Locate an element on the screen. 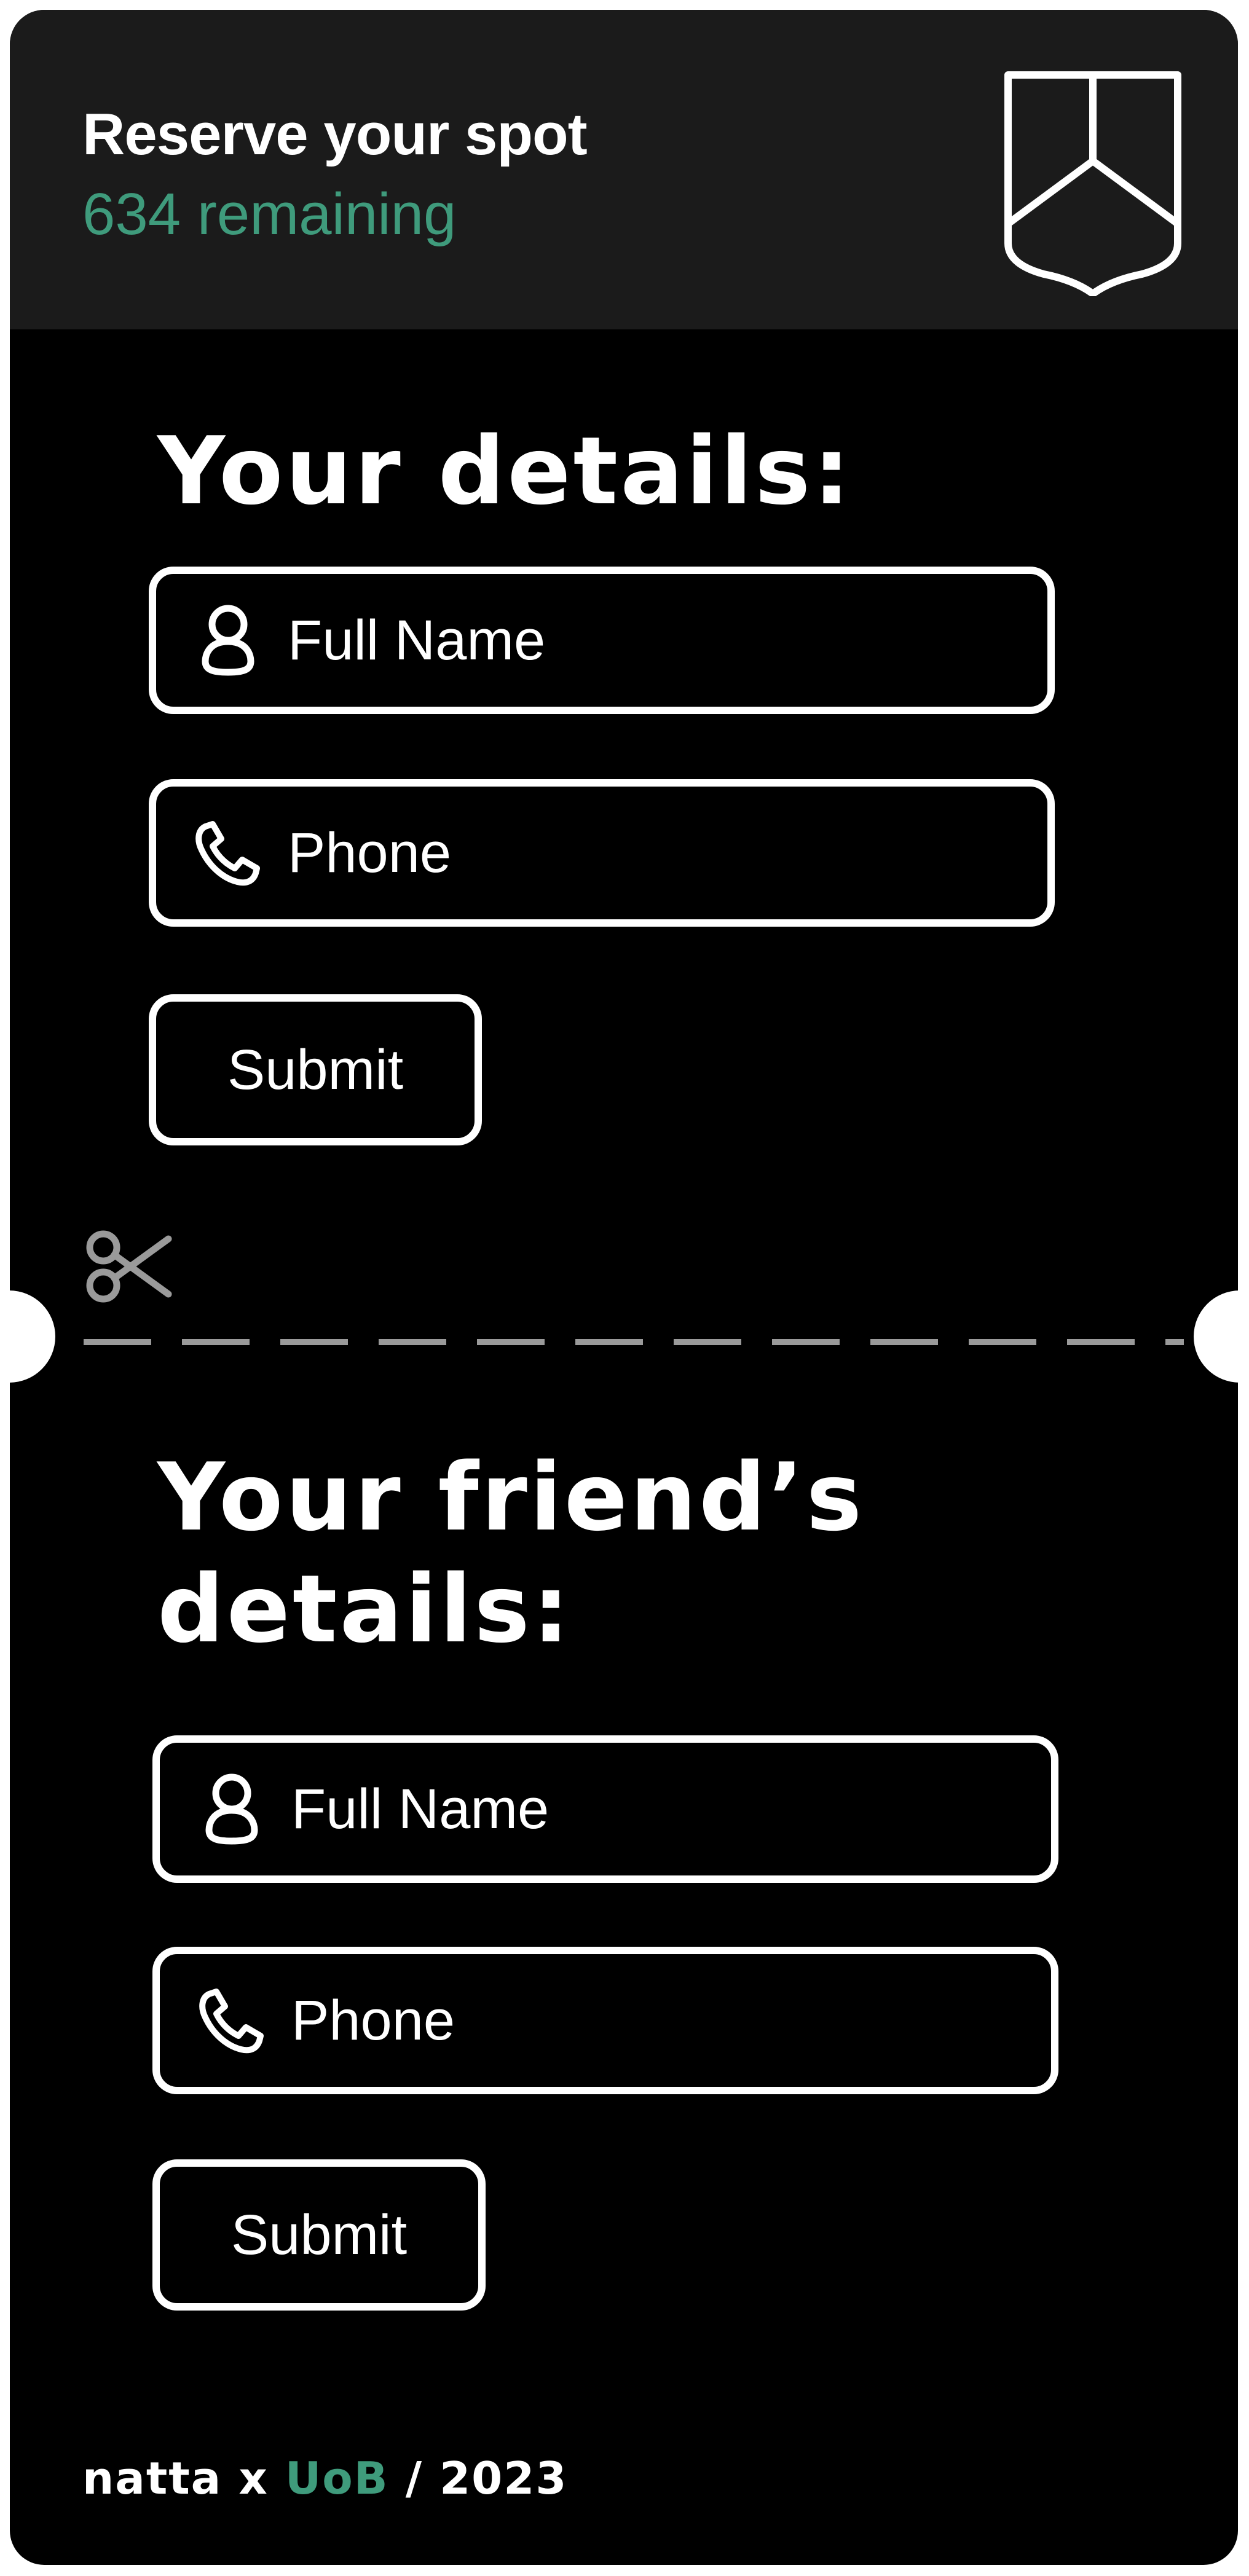 This screenshot has height=2576, width=1249. full-name-placeholder: Full Name is located at coordinates (417, 640).